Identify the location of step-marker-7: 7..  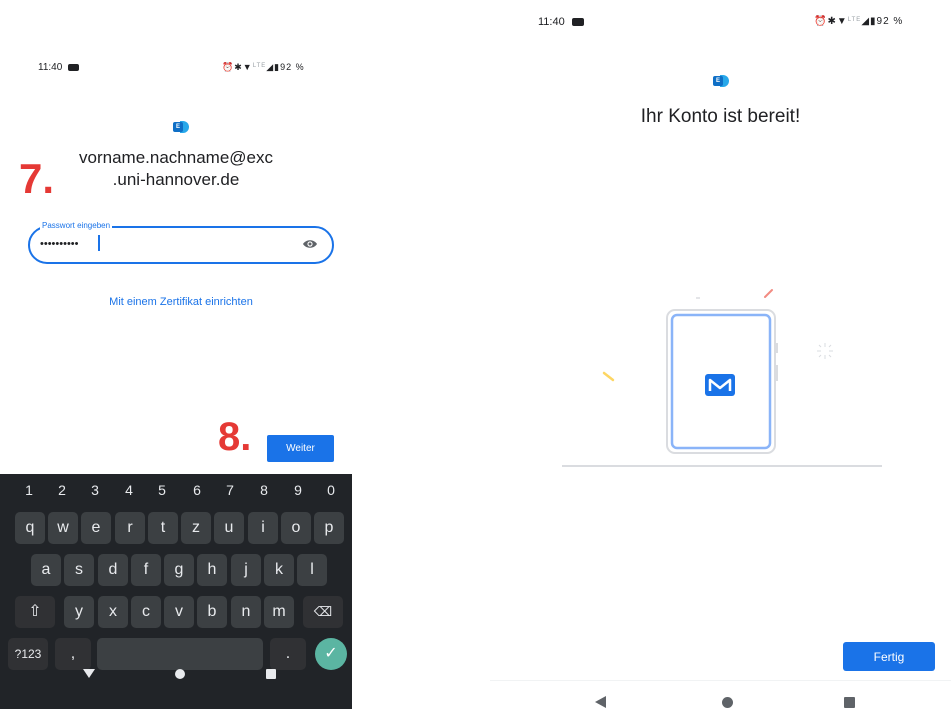
(37, 178).